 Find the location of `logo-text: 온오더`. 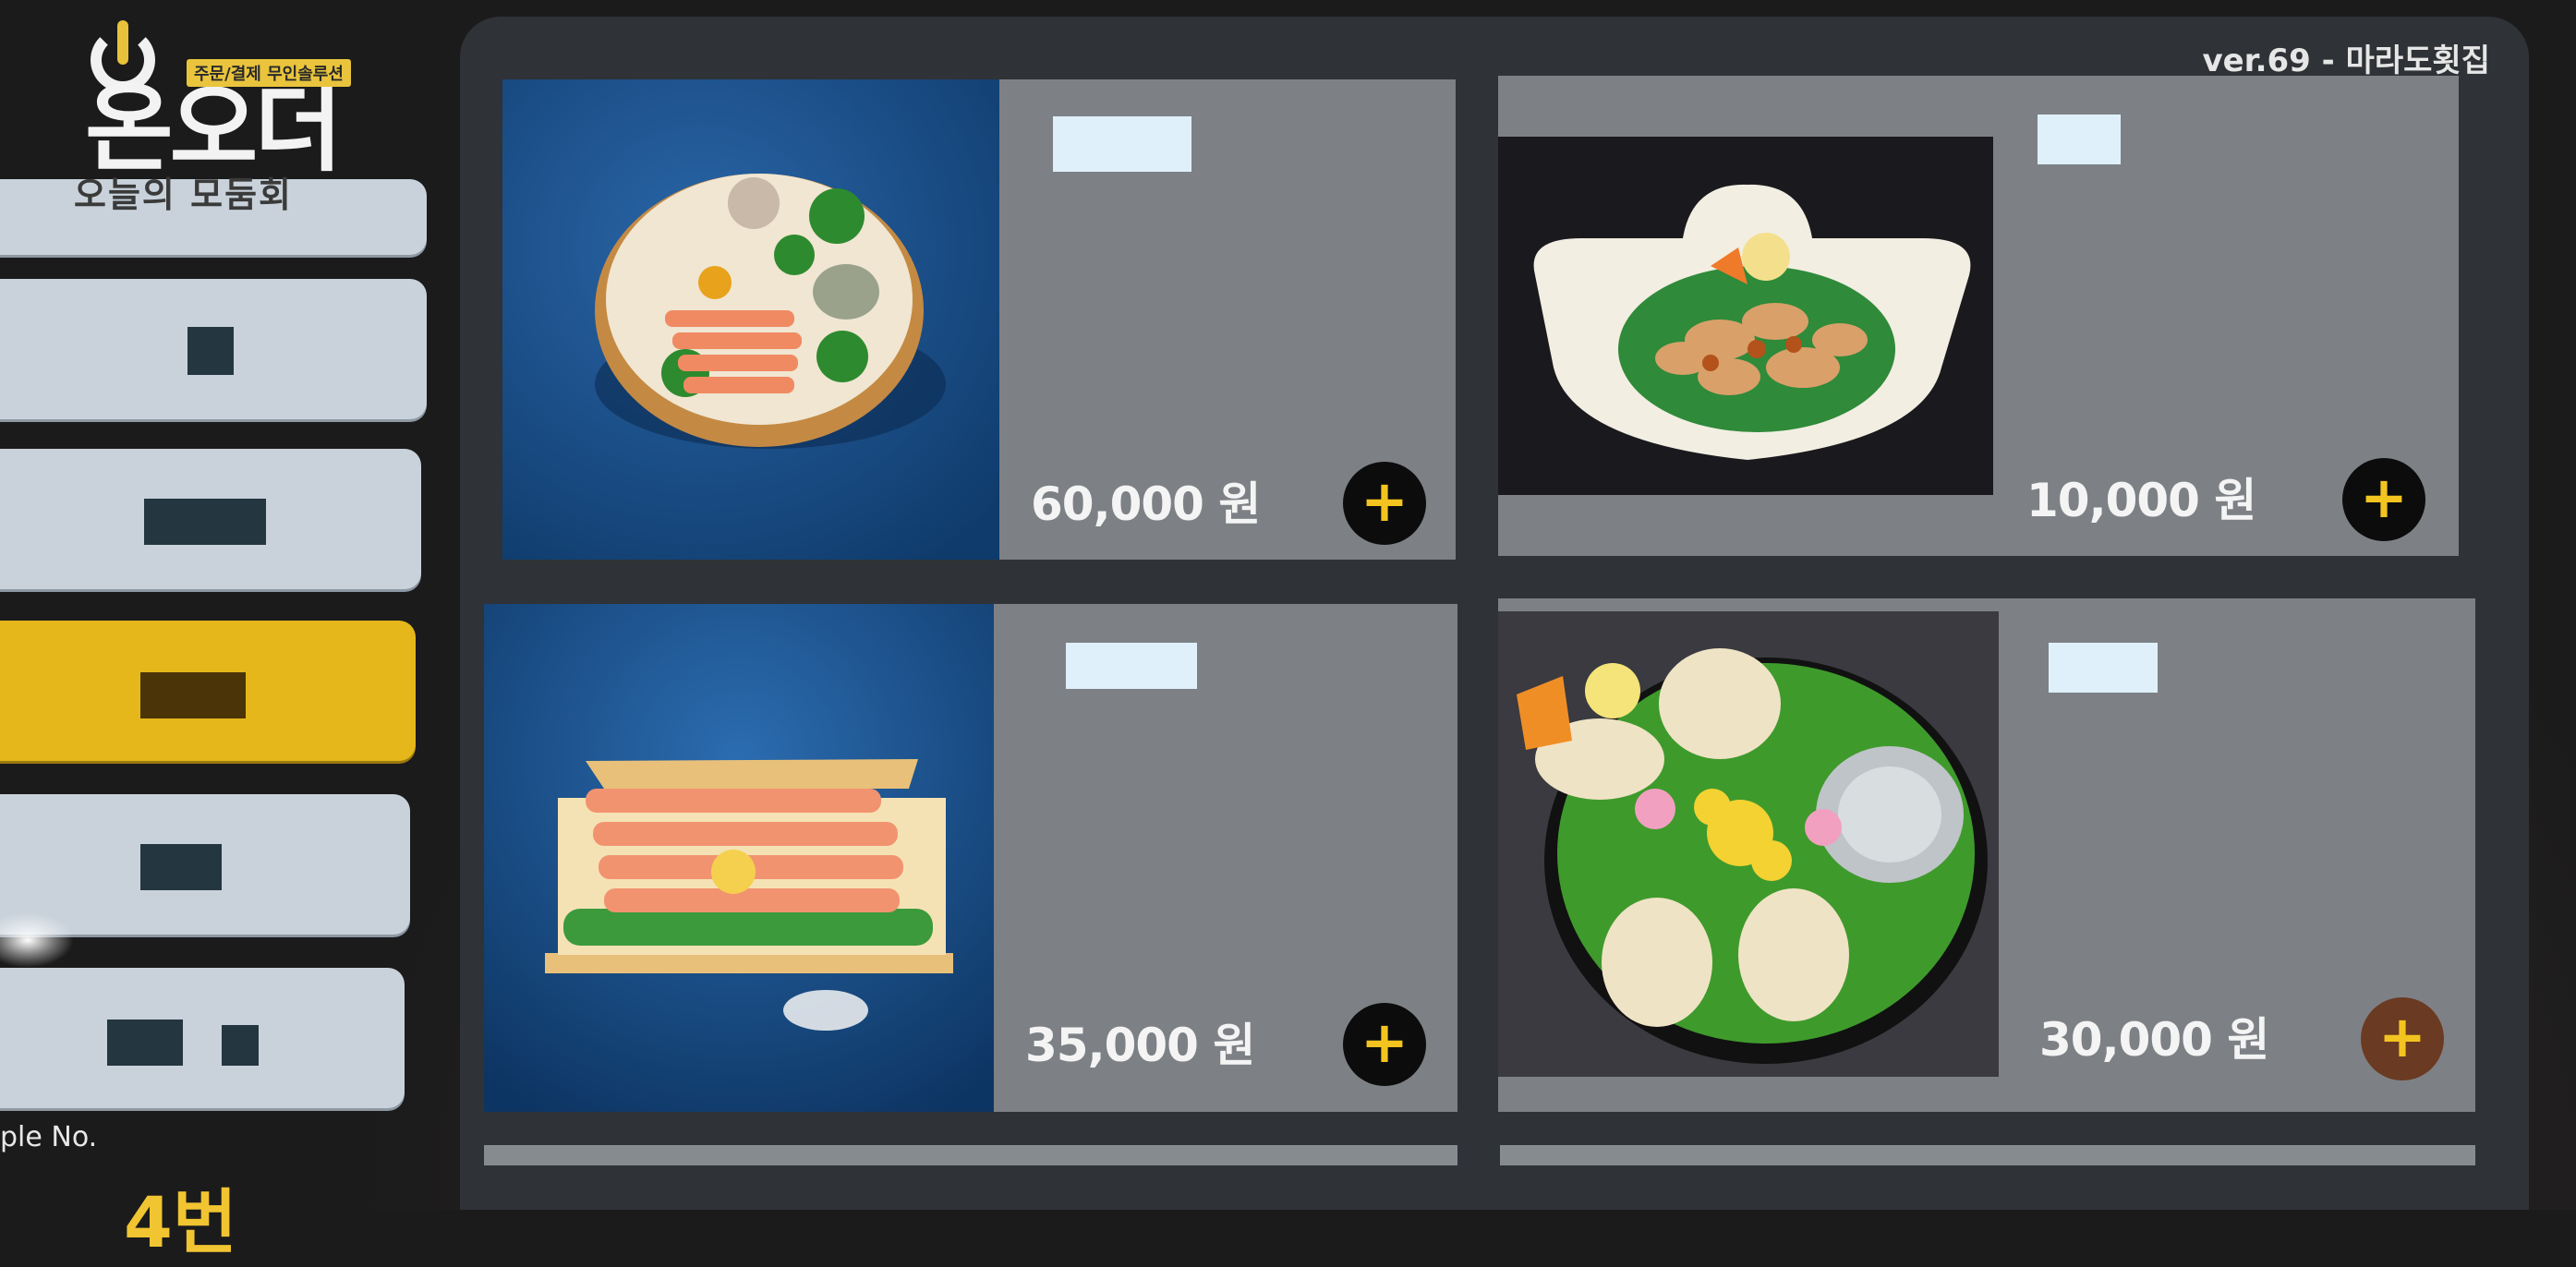

logo-text: 온오더 is located at coordinates (214, 128).